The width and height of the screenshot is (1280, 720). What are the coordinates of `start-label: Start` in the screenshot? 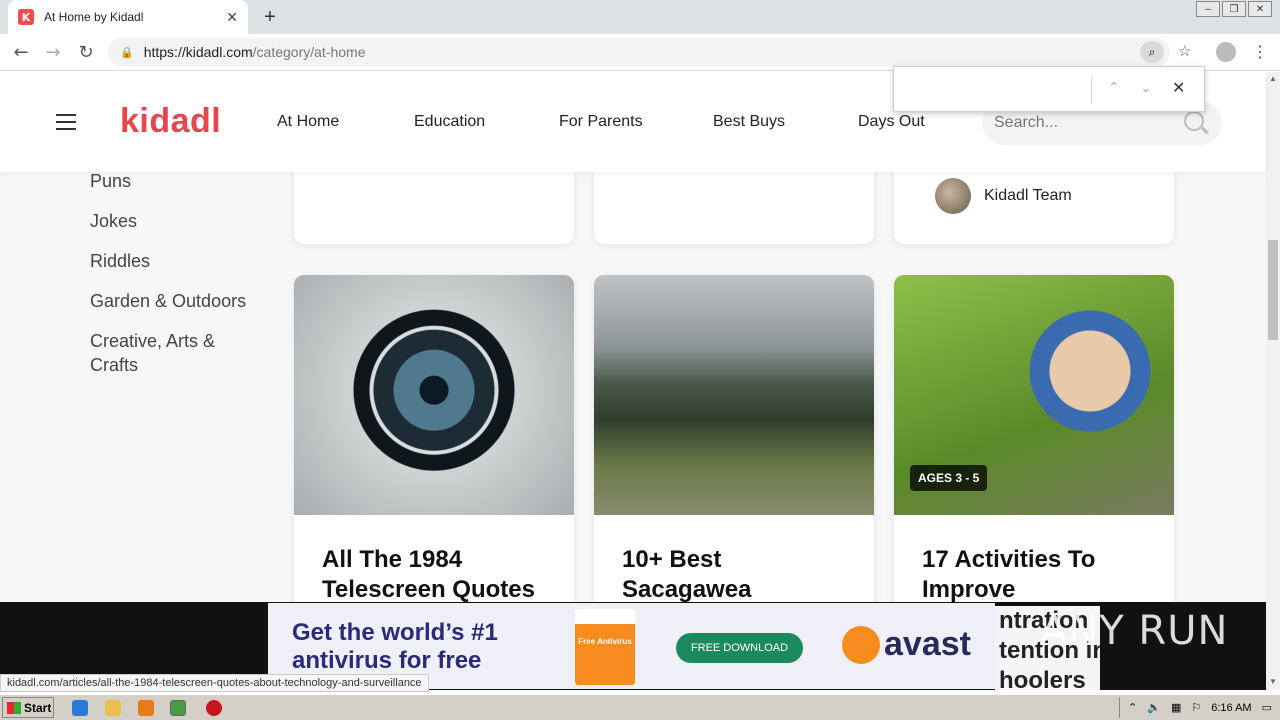 It's located at (38, 707).